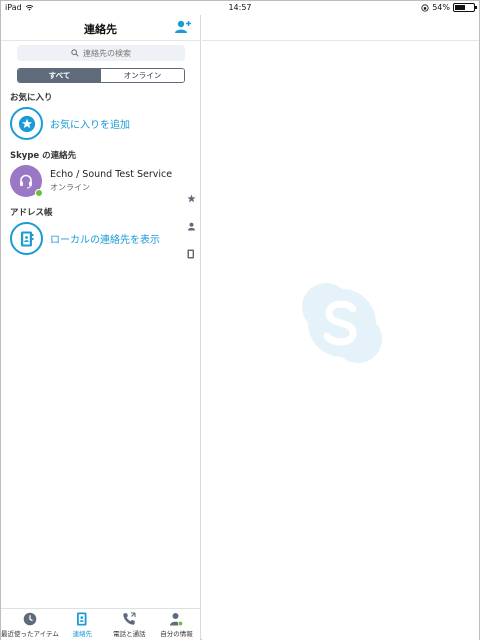 The width and height of the screenshot is (480, 640). I want to click on segment-all: すべて, so click(59, 75).